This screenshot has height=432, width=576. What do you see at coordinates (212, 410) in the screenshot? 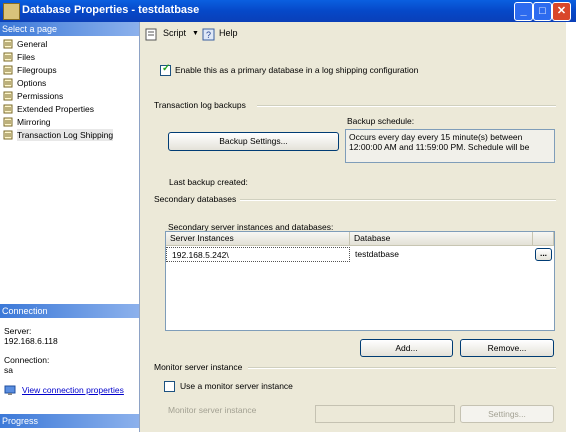
I see `monitor-instance-label: Monitor server instance` at bounding box center [212, 410].